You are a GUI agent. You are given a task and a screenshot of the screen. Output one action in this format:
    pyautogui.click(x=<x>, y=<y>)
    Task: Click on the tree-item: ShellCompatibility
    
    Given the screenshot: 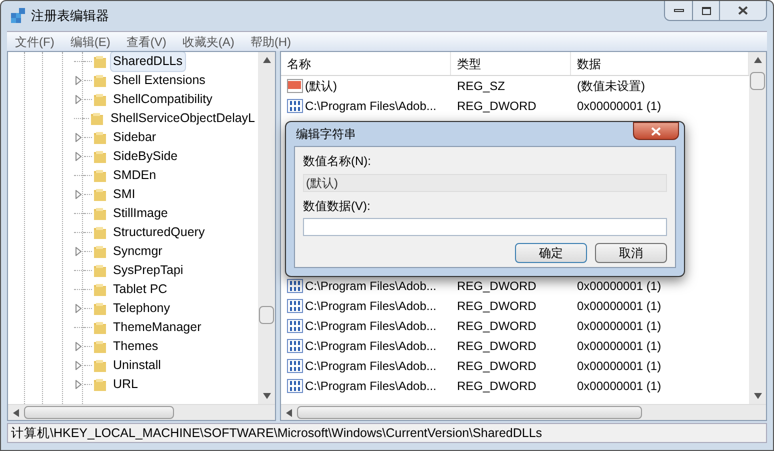 What is the action you would take?
    pyautogui.click(x=163, y=99)
    